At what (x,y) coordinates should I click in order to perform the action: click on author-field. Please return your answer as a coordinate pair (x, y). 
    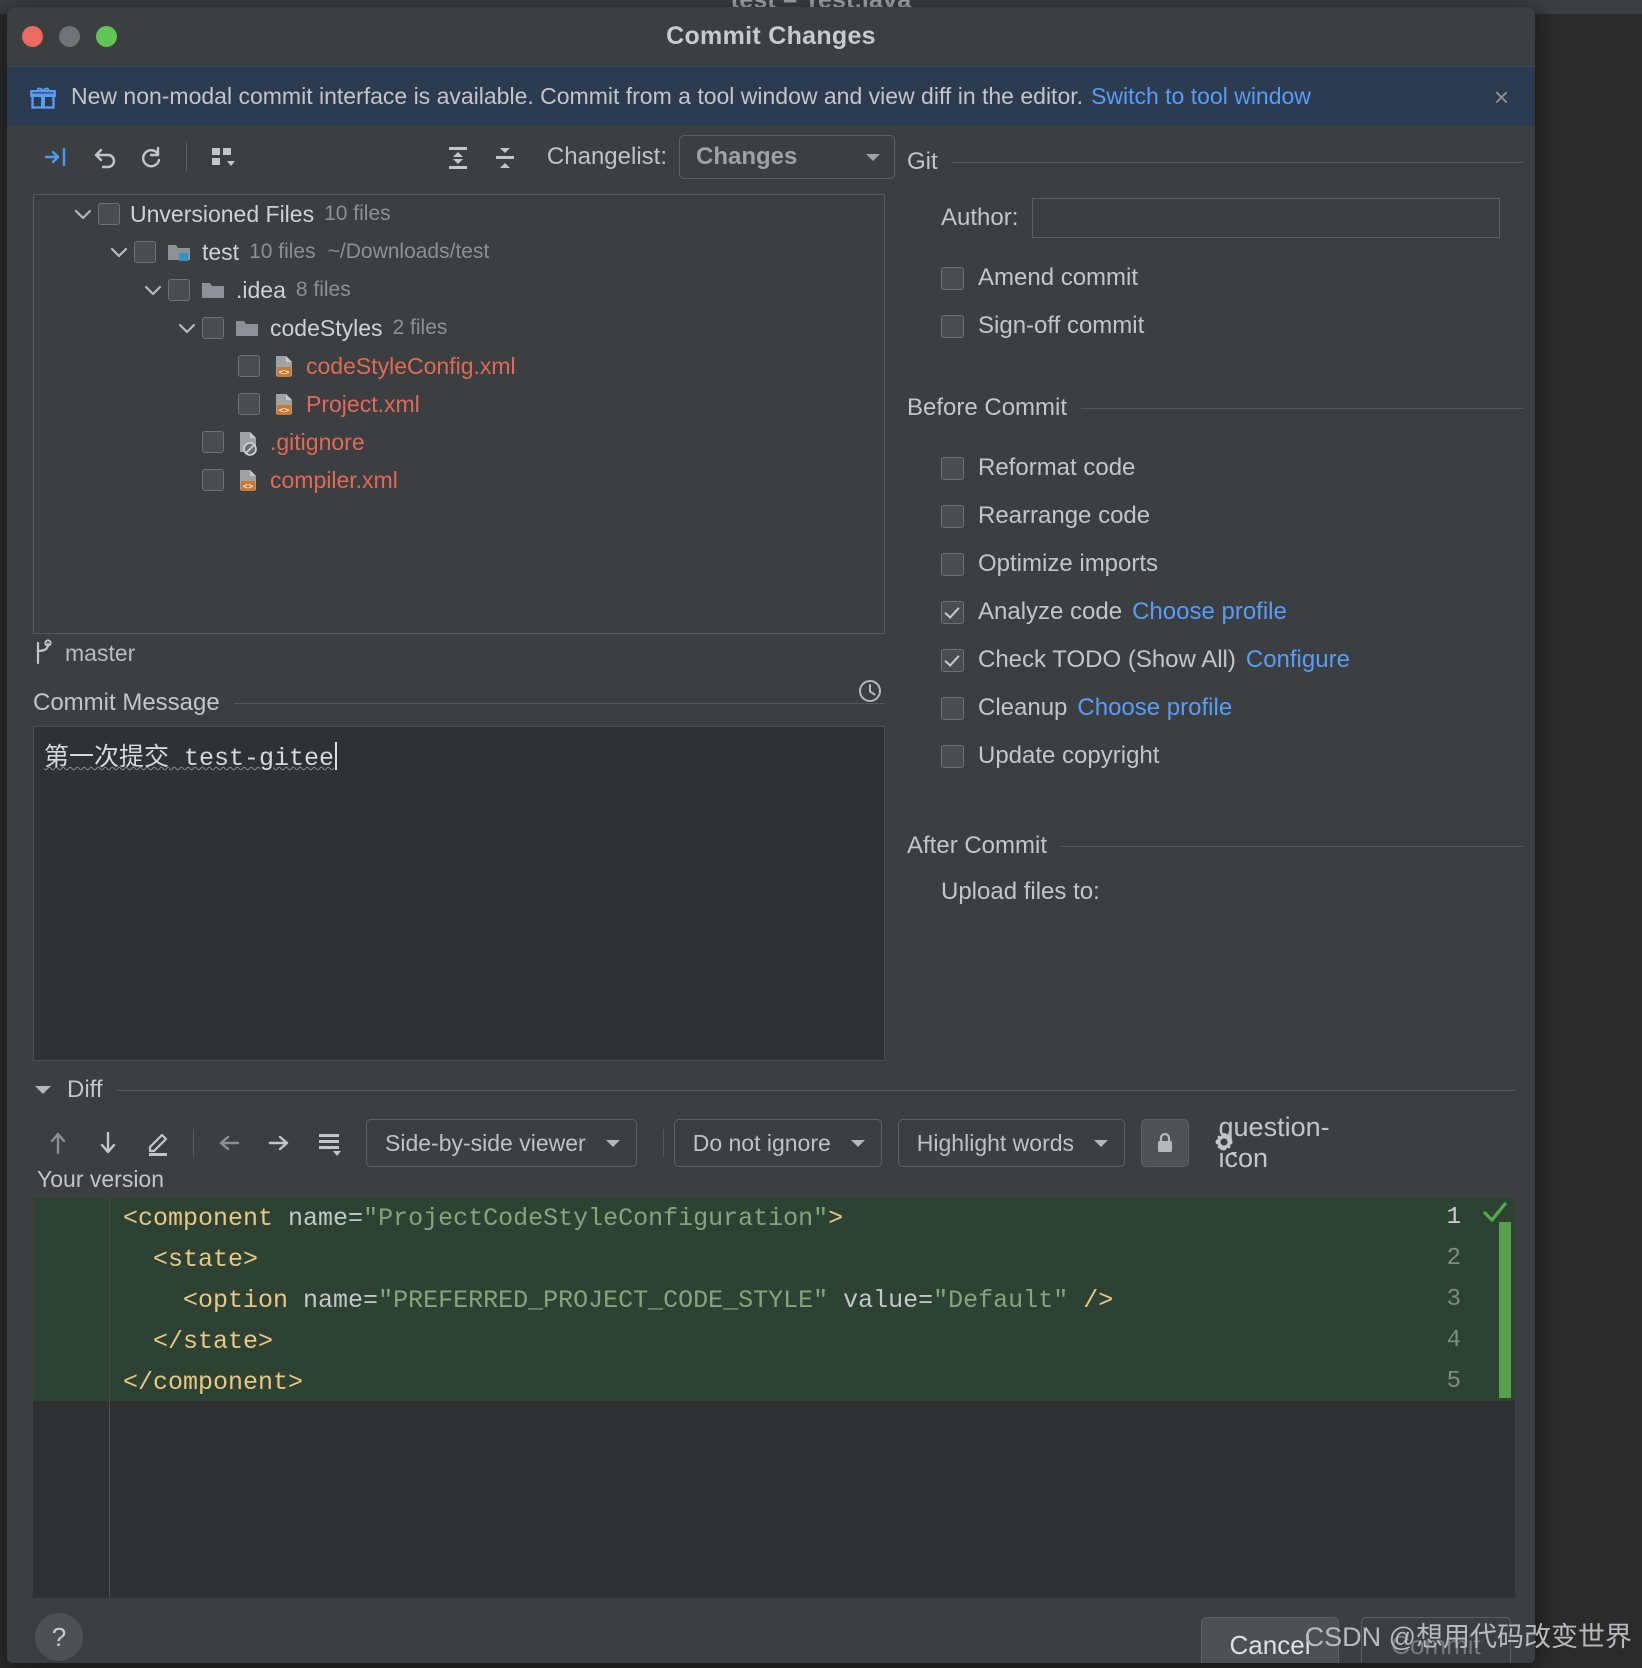
    Looking at the image, I should click on (1266, 218).